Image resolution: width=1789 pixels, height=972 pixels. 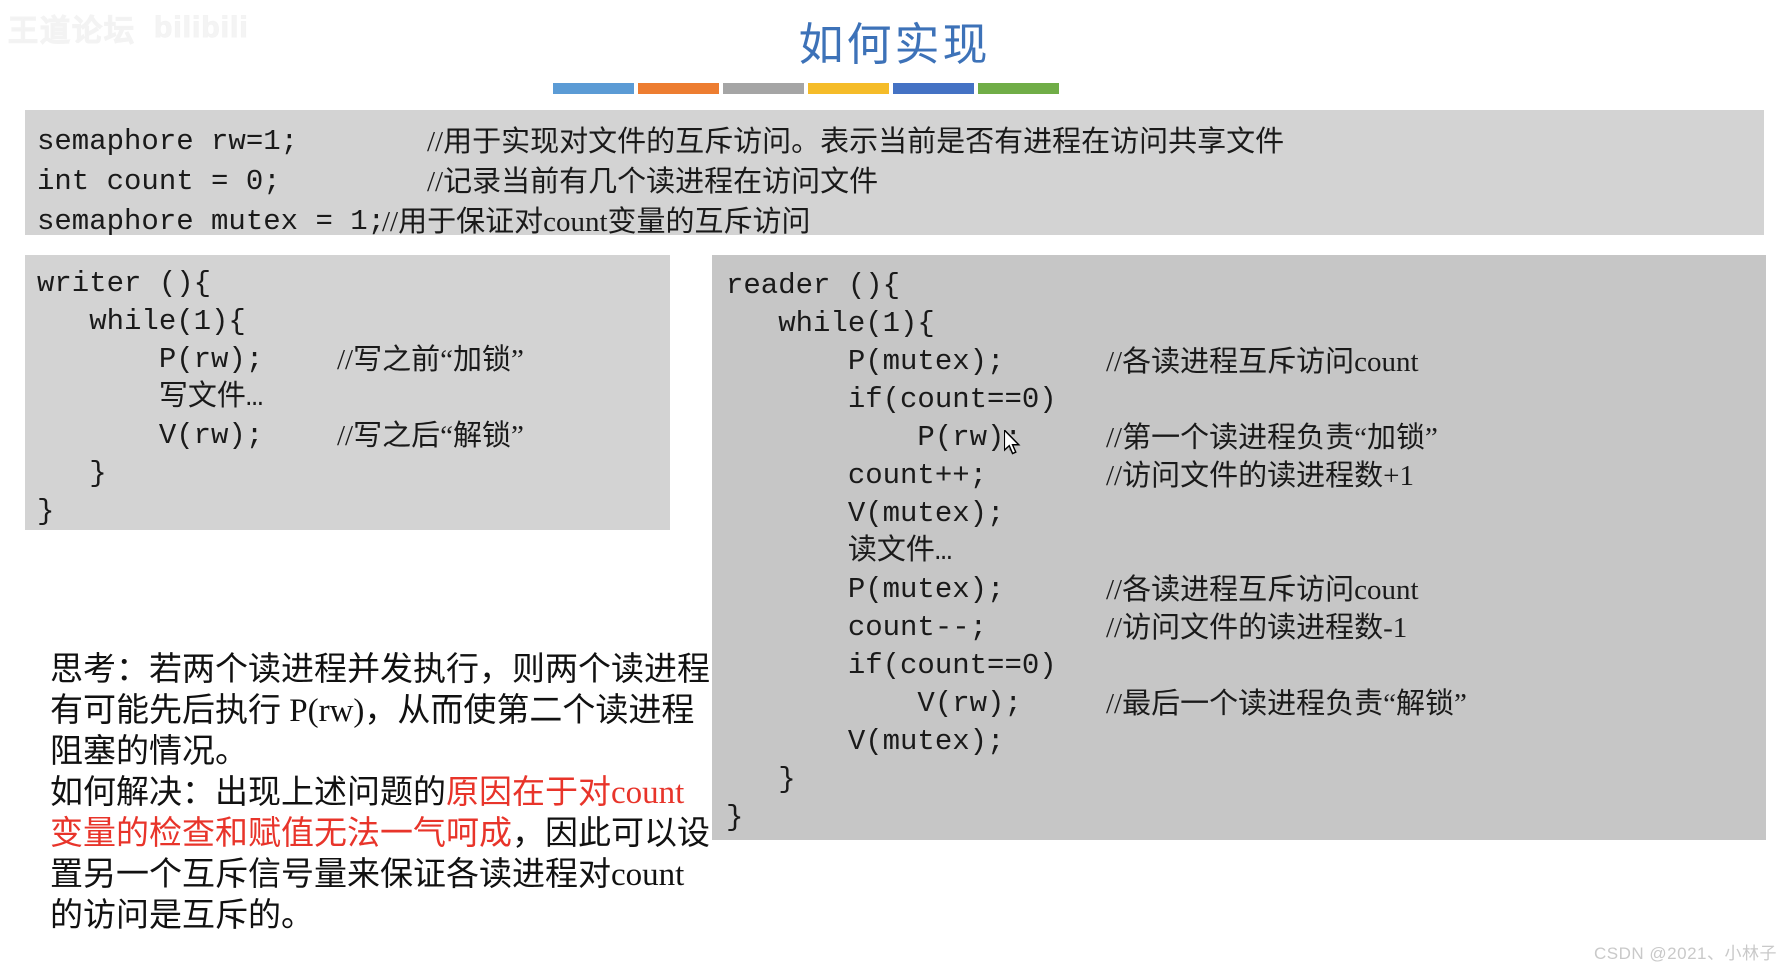 I want to click on writer-line: V(rw); //写之后“解锁”, so click(x=353, y=436).